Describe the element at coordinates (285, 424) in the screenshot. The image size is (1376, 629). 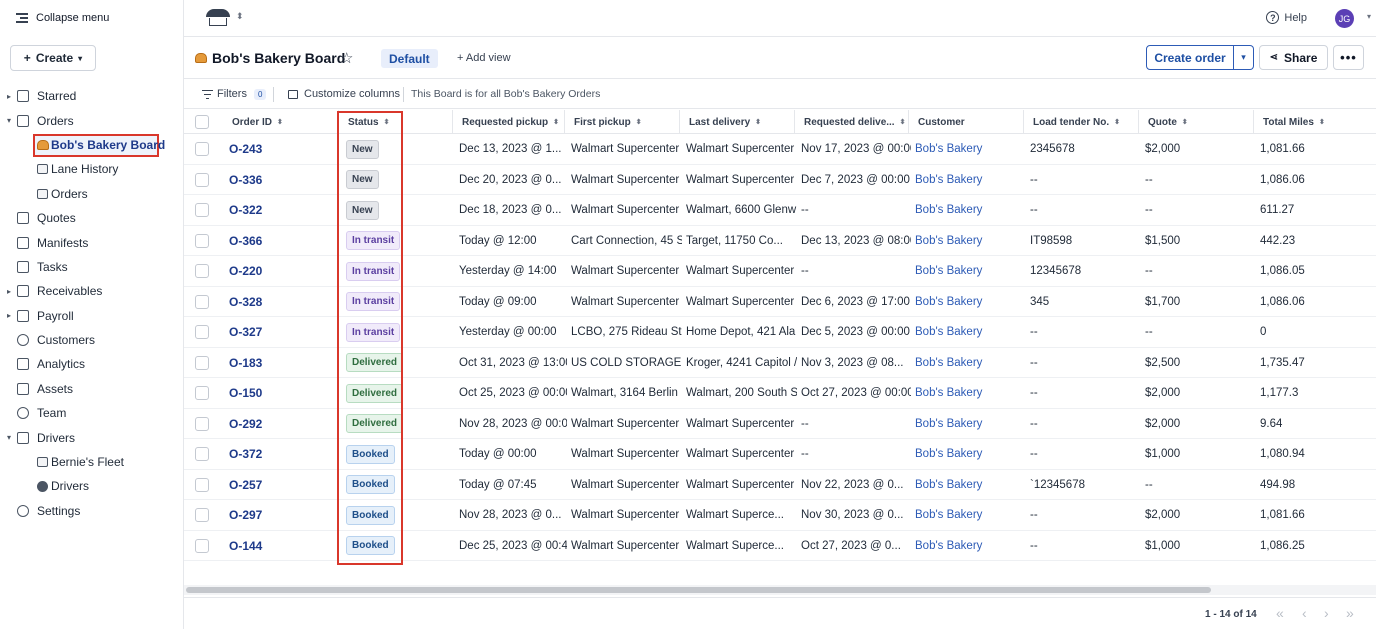
I see `order-id-link: O-292` at that location.